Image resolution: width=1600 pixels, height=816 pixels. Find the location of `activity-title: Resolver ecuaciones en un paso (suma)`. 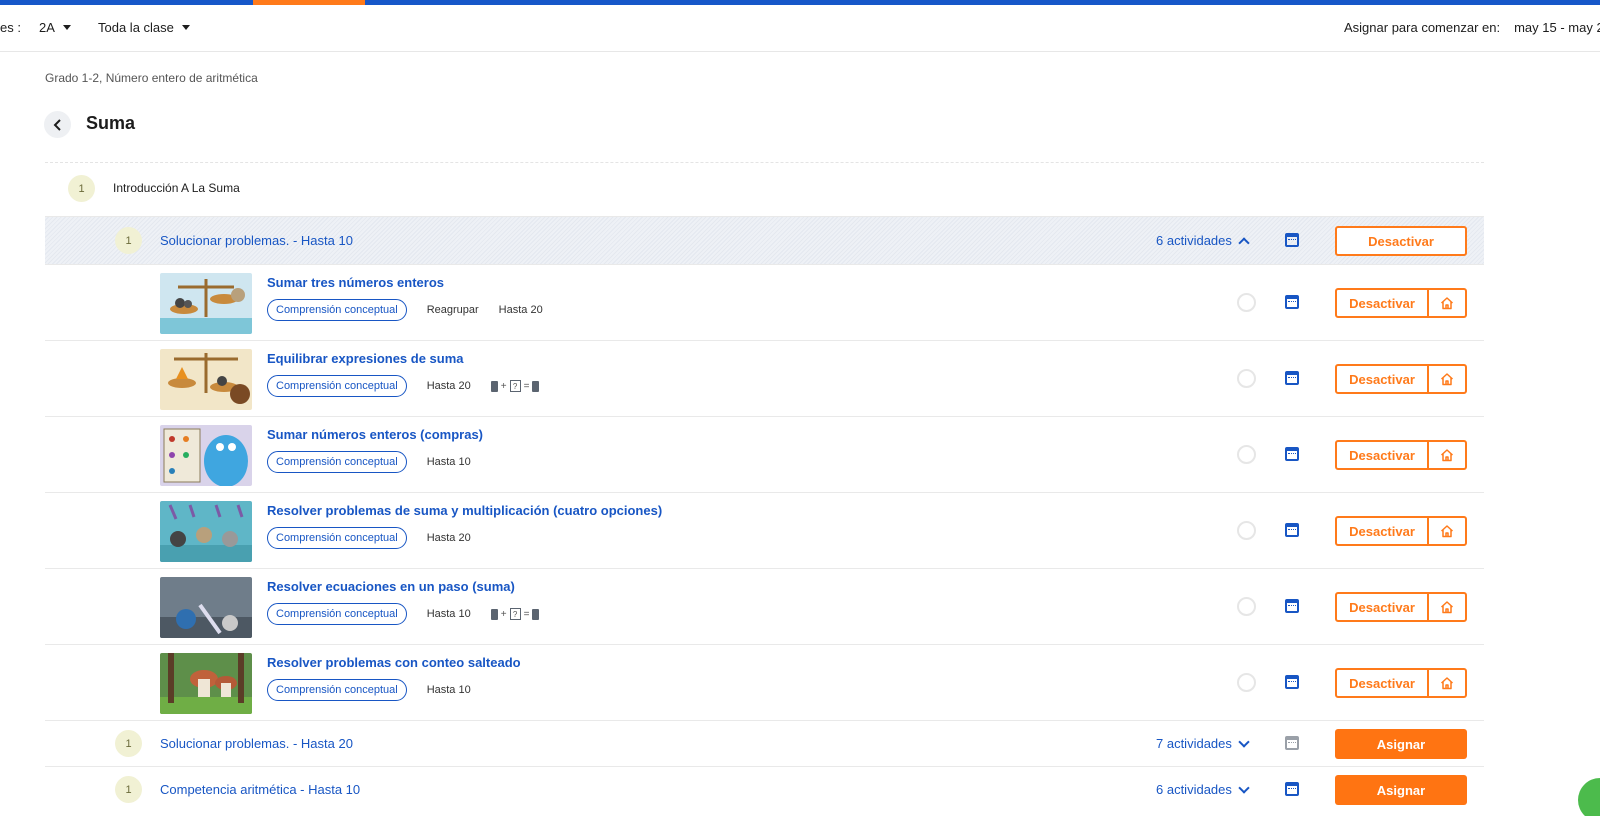

activity-title: Resolver ecuaciones en un paso (suma) is located at coordinates (391, 586).